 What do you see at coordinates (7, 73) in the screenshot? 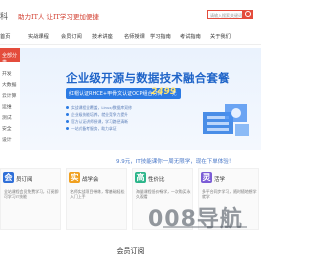
I see `sidebar-item: 开发` at bounding box center [7, 73].